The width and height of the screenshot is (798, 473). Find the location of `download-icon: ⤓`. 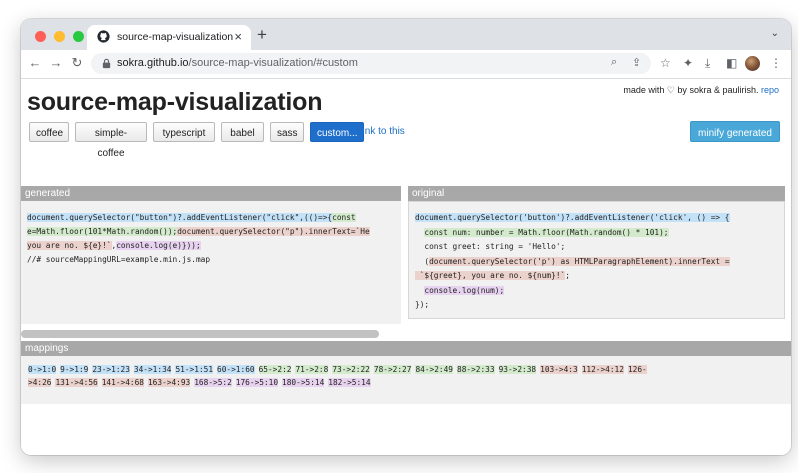

download-icon: ⤓ is located at coordinates (707, 63).